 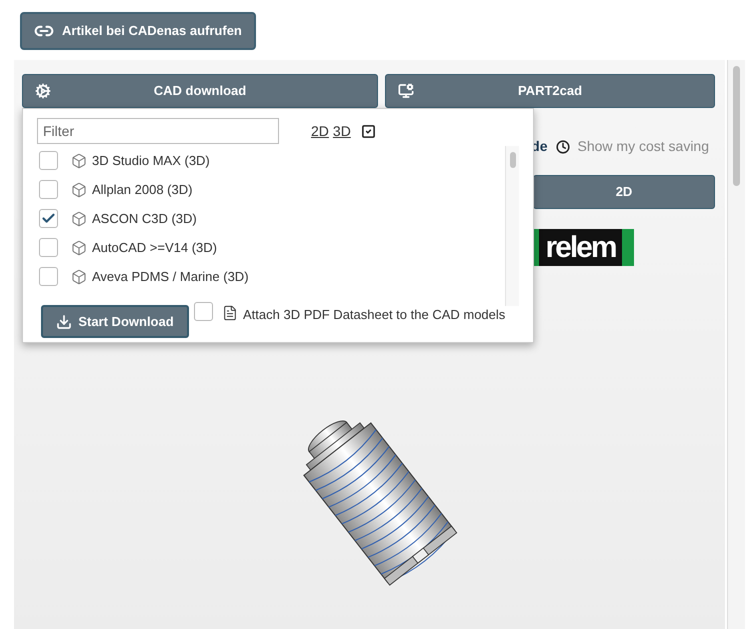 What do you see at coordinates (142, 190) in the screenshot?
I see `format-label: Allplan 2008 (3D)` at bounding box center [142, 190].